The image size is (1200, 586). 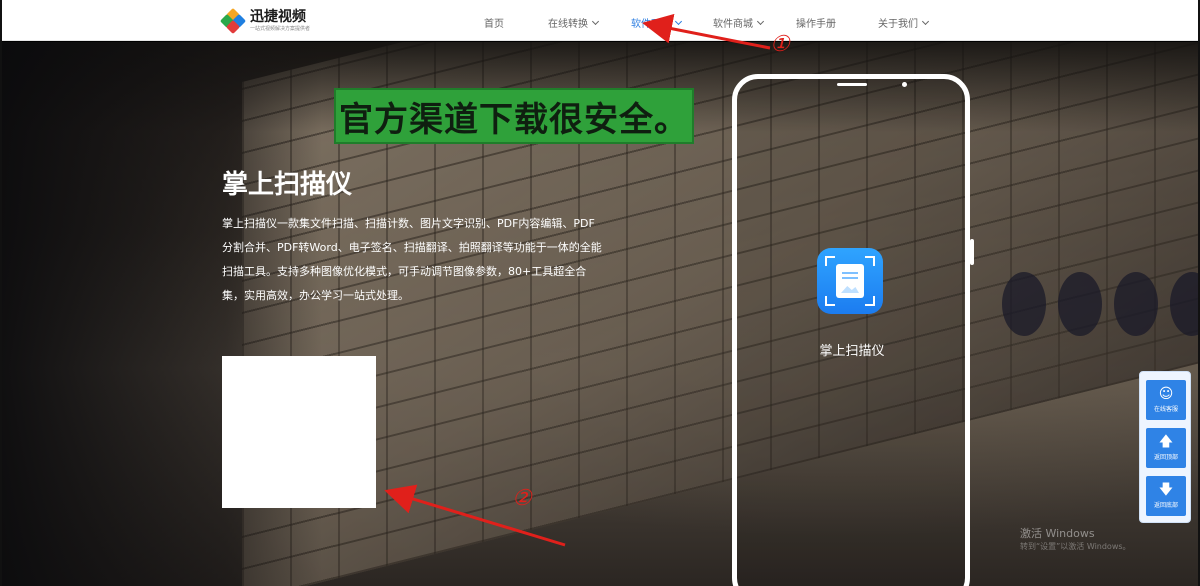 What do you see at coordinates (1166, 394) in the screenshot?
I see `chat-bubble-icon: ☺` at bounding box center [1166, 394].